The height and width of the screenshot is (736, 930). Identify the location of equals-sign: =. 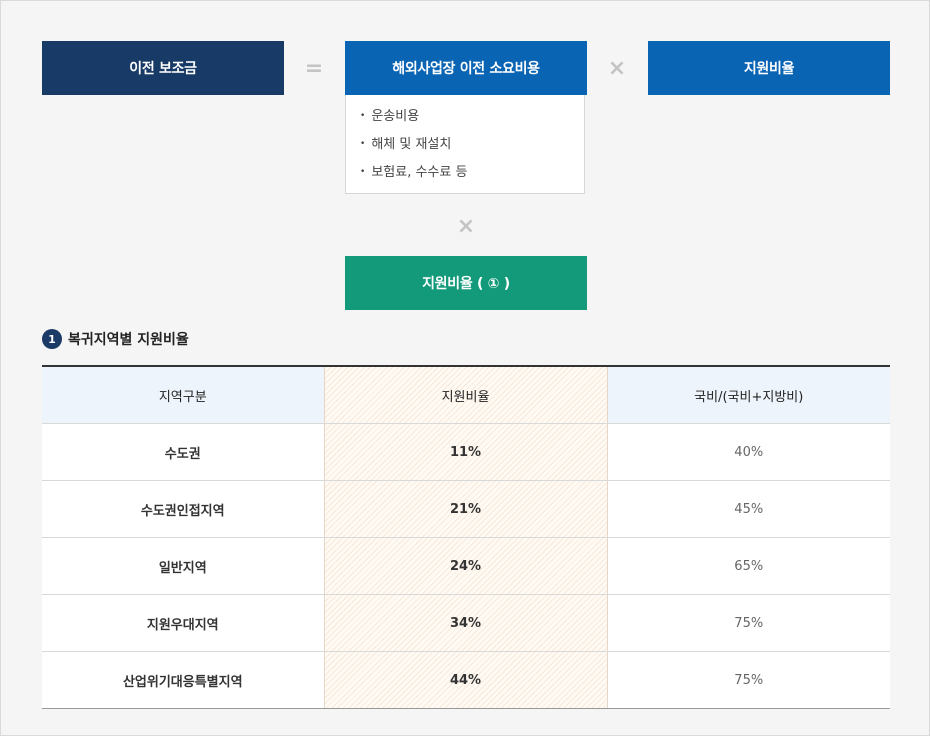
(314, 68).